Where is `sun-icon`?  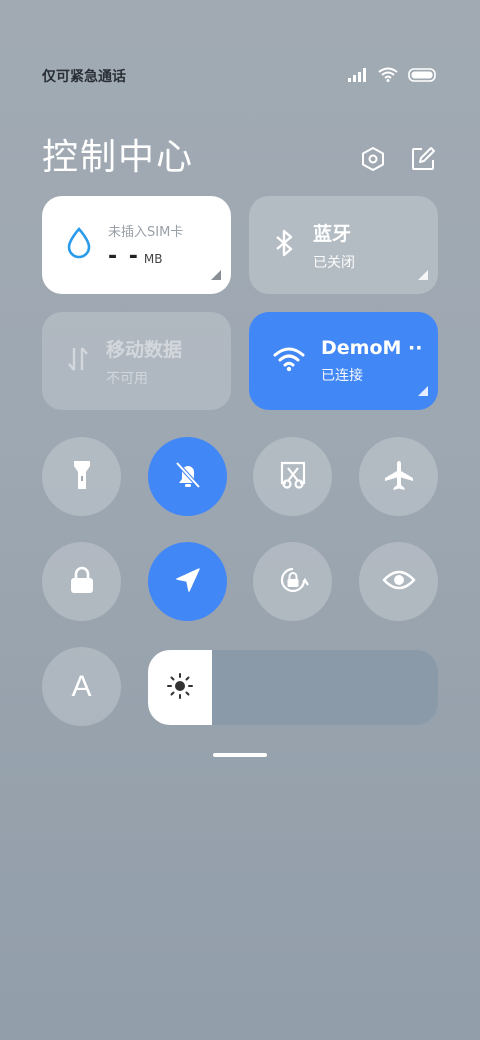
sun-icon is located at coordinates (180, 688).